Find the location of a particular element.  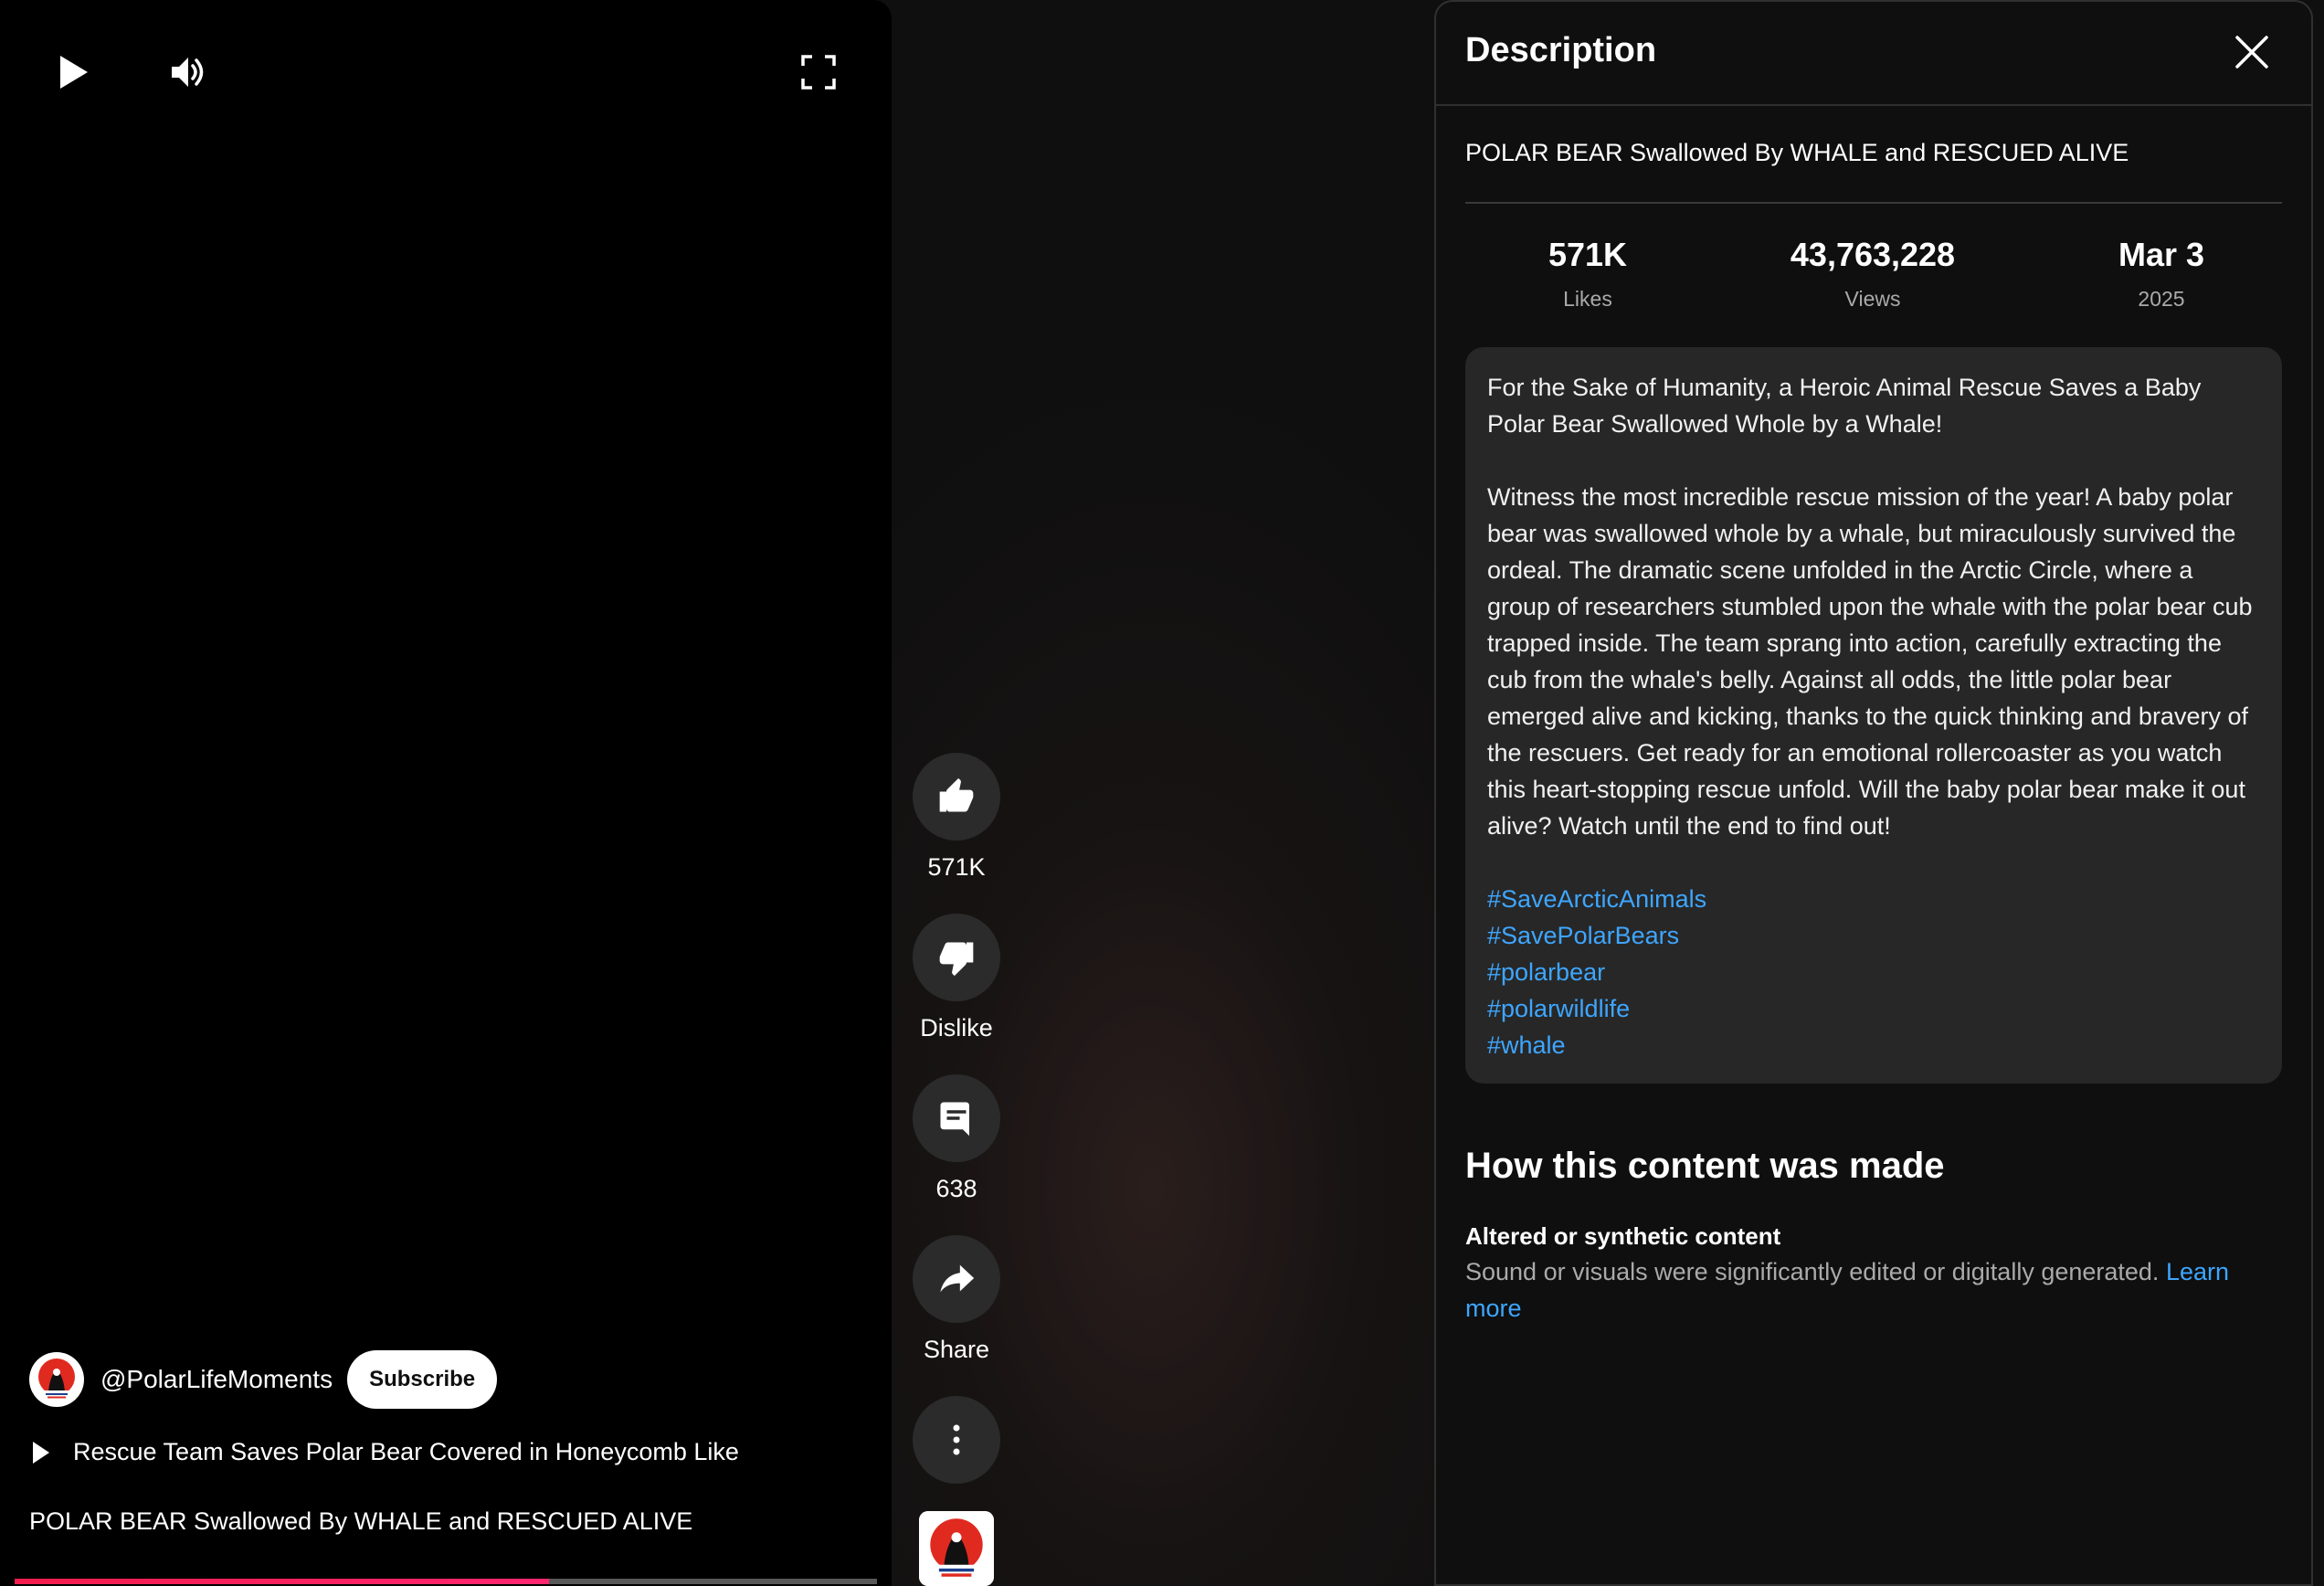

share-action: Share is located at coordinates (956, 1299).